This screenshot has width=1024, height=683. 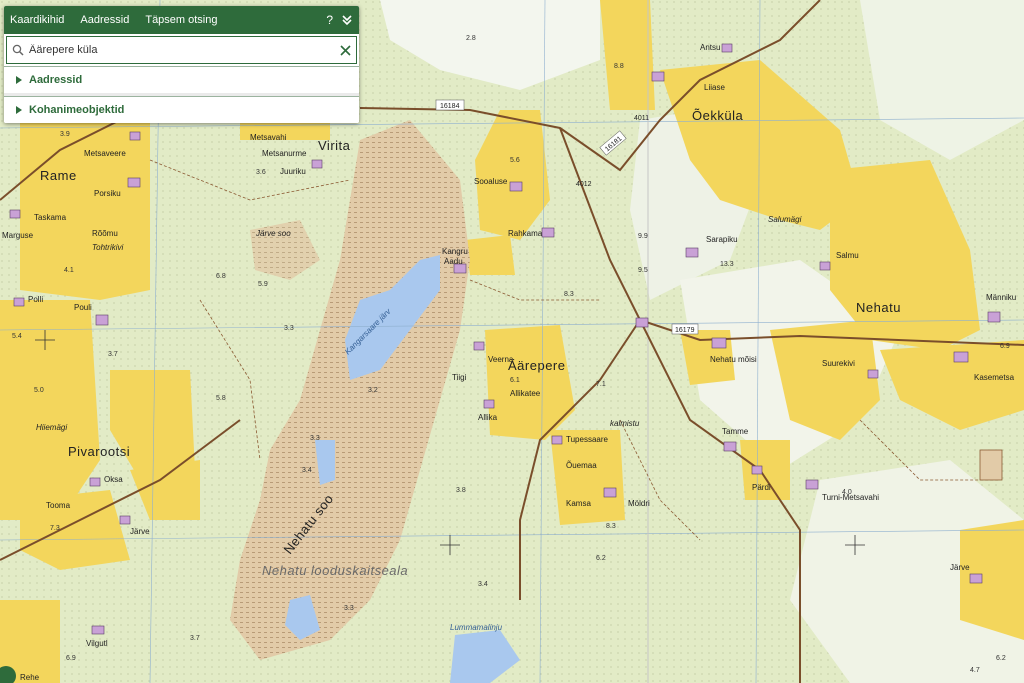 What do you see at coordinates (536, 365) in the screenshot?
I see `place-label-aarepere: Äärepere` at bounding box center [536, 365].